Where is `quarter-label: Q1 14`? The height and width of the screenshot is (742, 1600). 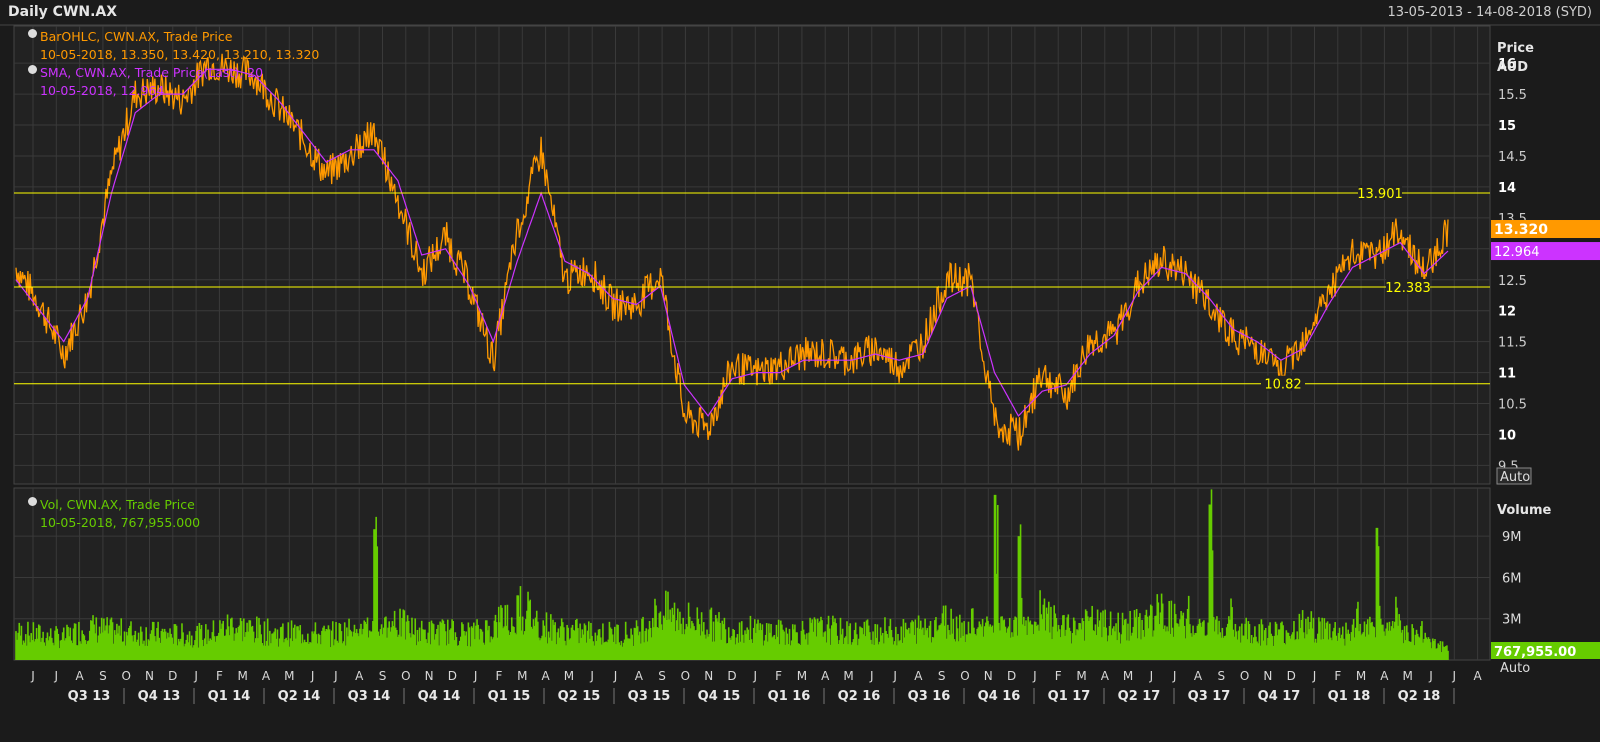
quarter-label: Q1 14 is located at coordinates (229, 696).